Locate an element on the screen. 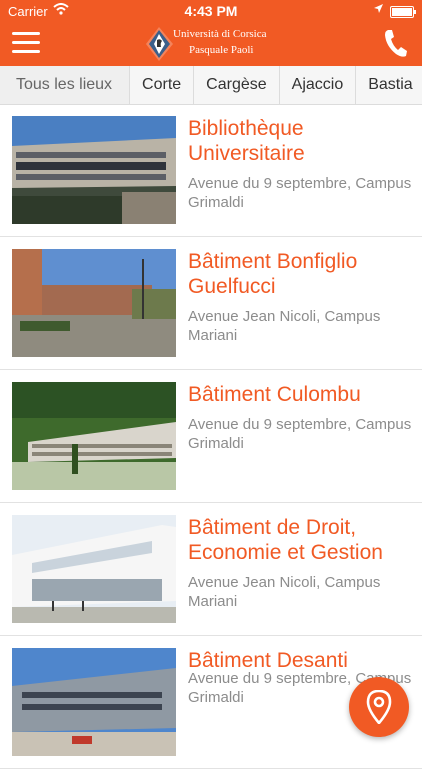 The width and height of the screenshot is (422, 769). tab-cargese: Cargèse is located at coordinates (237, 85).